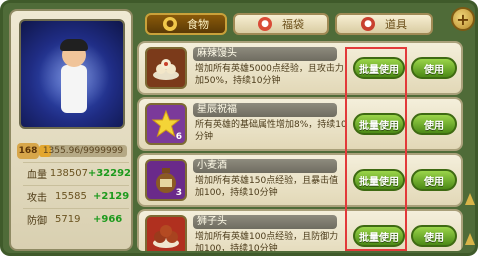  What do you see at coordinates (396, 24) in the screenshot?
I see `tab-label: 道具` at bounding box center [396, 24].